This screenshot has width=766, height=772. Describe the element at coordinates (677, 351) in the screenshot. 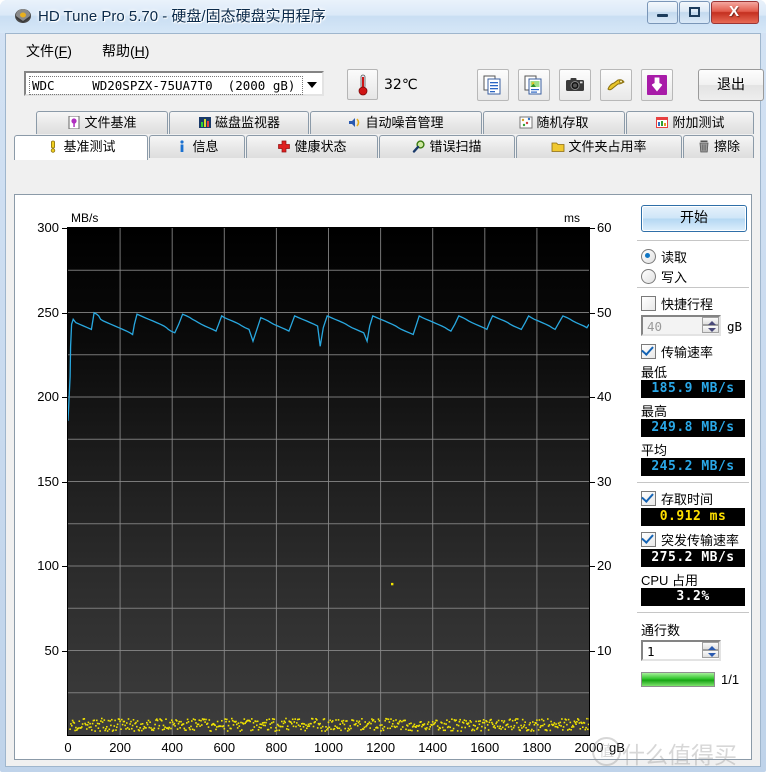

I see `checkbox-transfer-rate: 传输速率` at that location.